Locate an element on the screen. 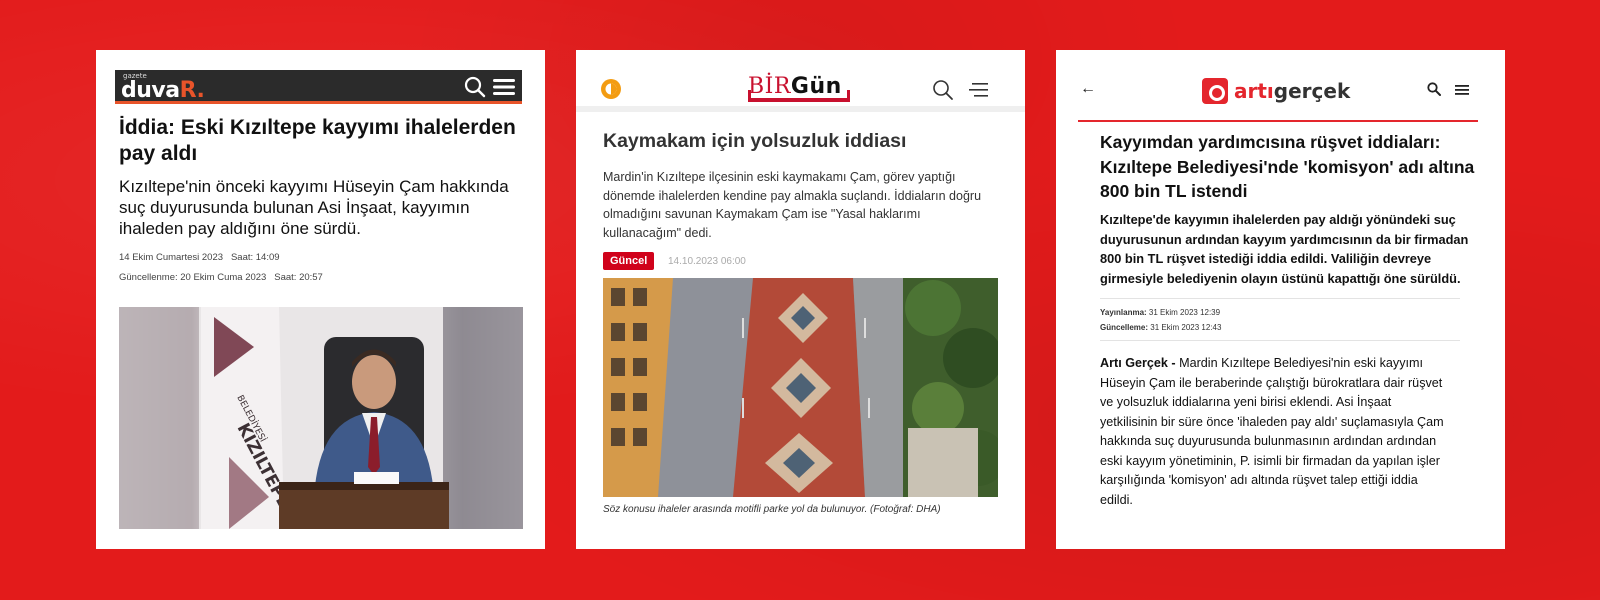 The width and height of the screenshot is (1600, 600). updated-row: Güncelleme: 31 Ekim 2023 12:43 is located at coordinates (1160, 327).